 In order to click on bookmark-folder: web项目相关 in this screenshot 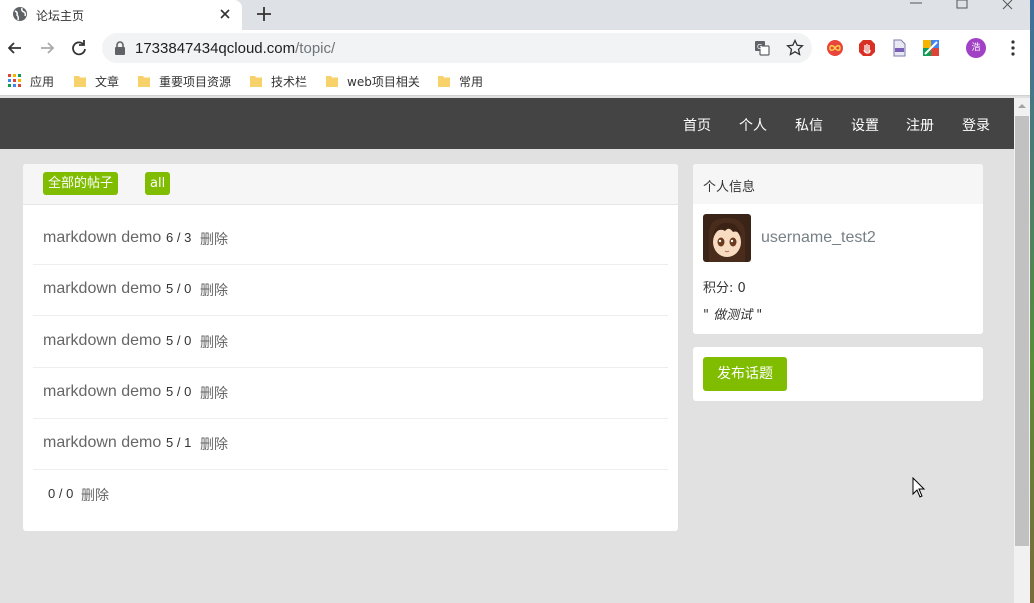, I will do `click(372, 81)`.